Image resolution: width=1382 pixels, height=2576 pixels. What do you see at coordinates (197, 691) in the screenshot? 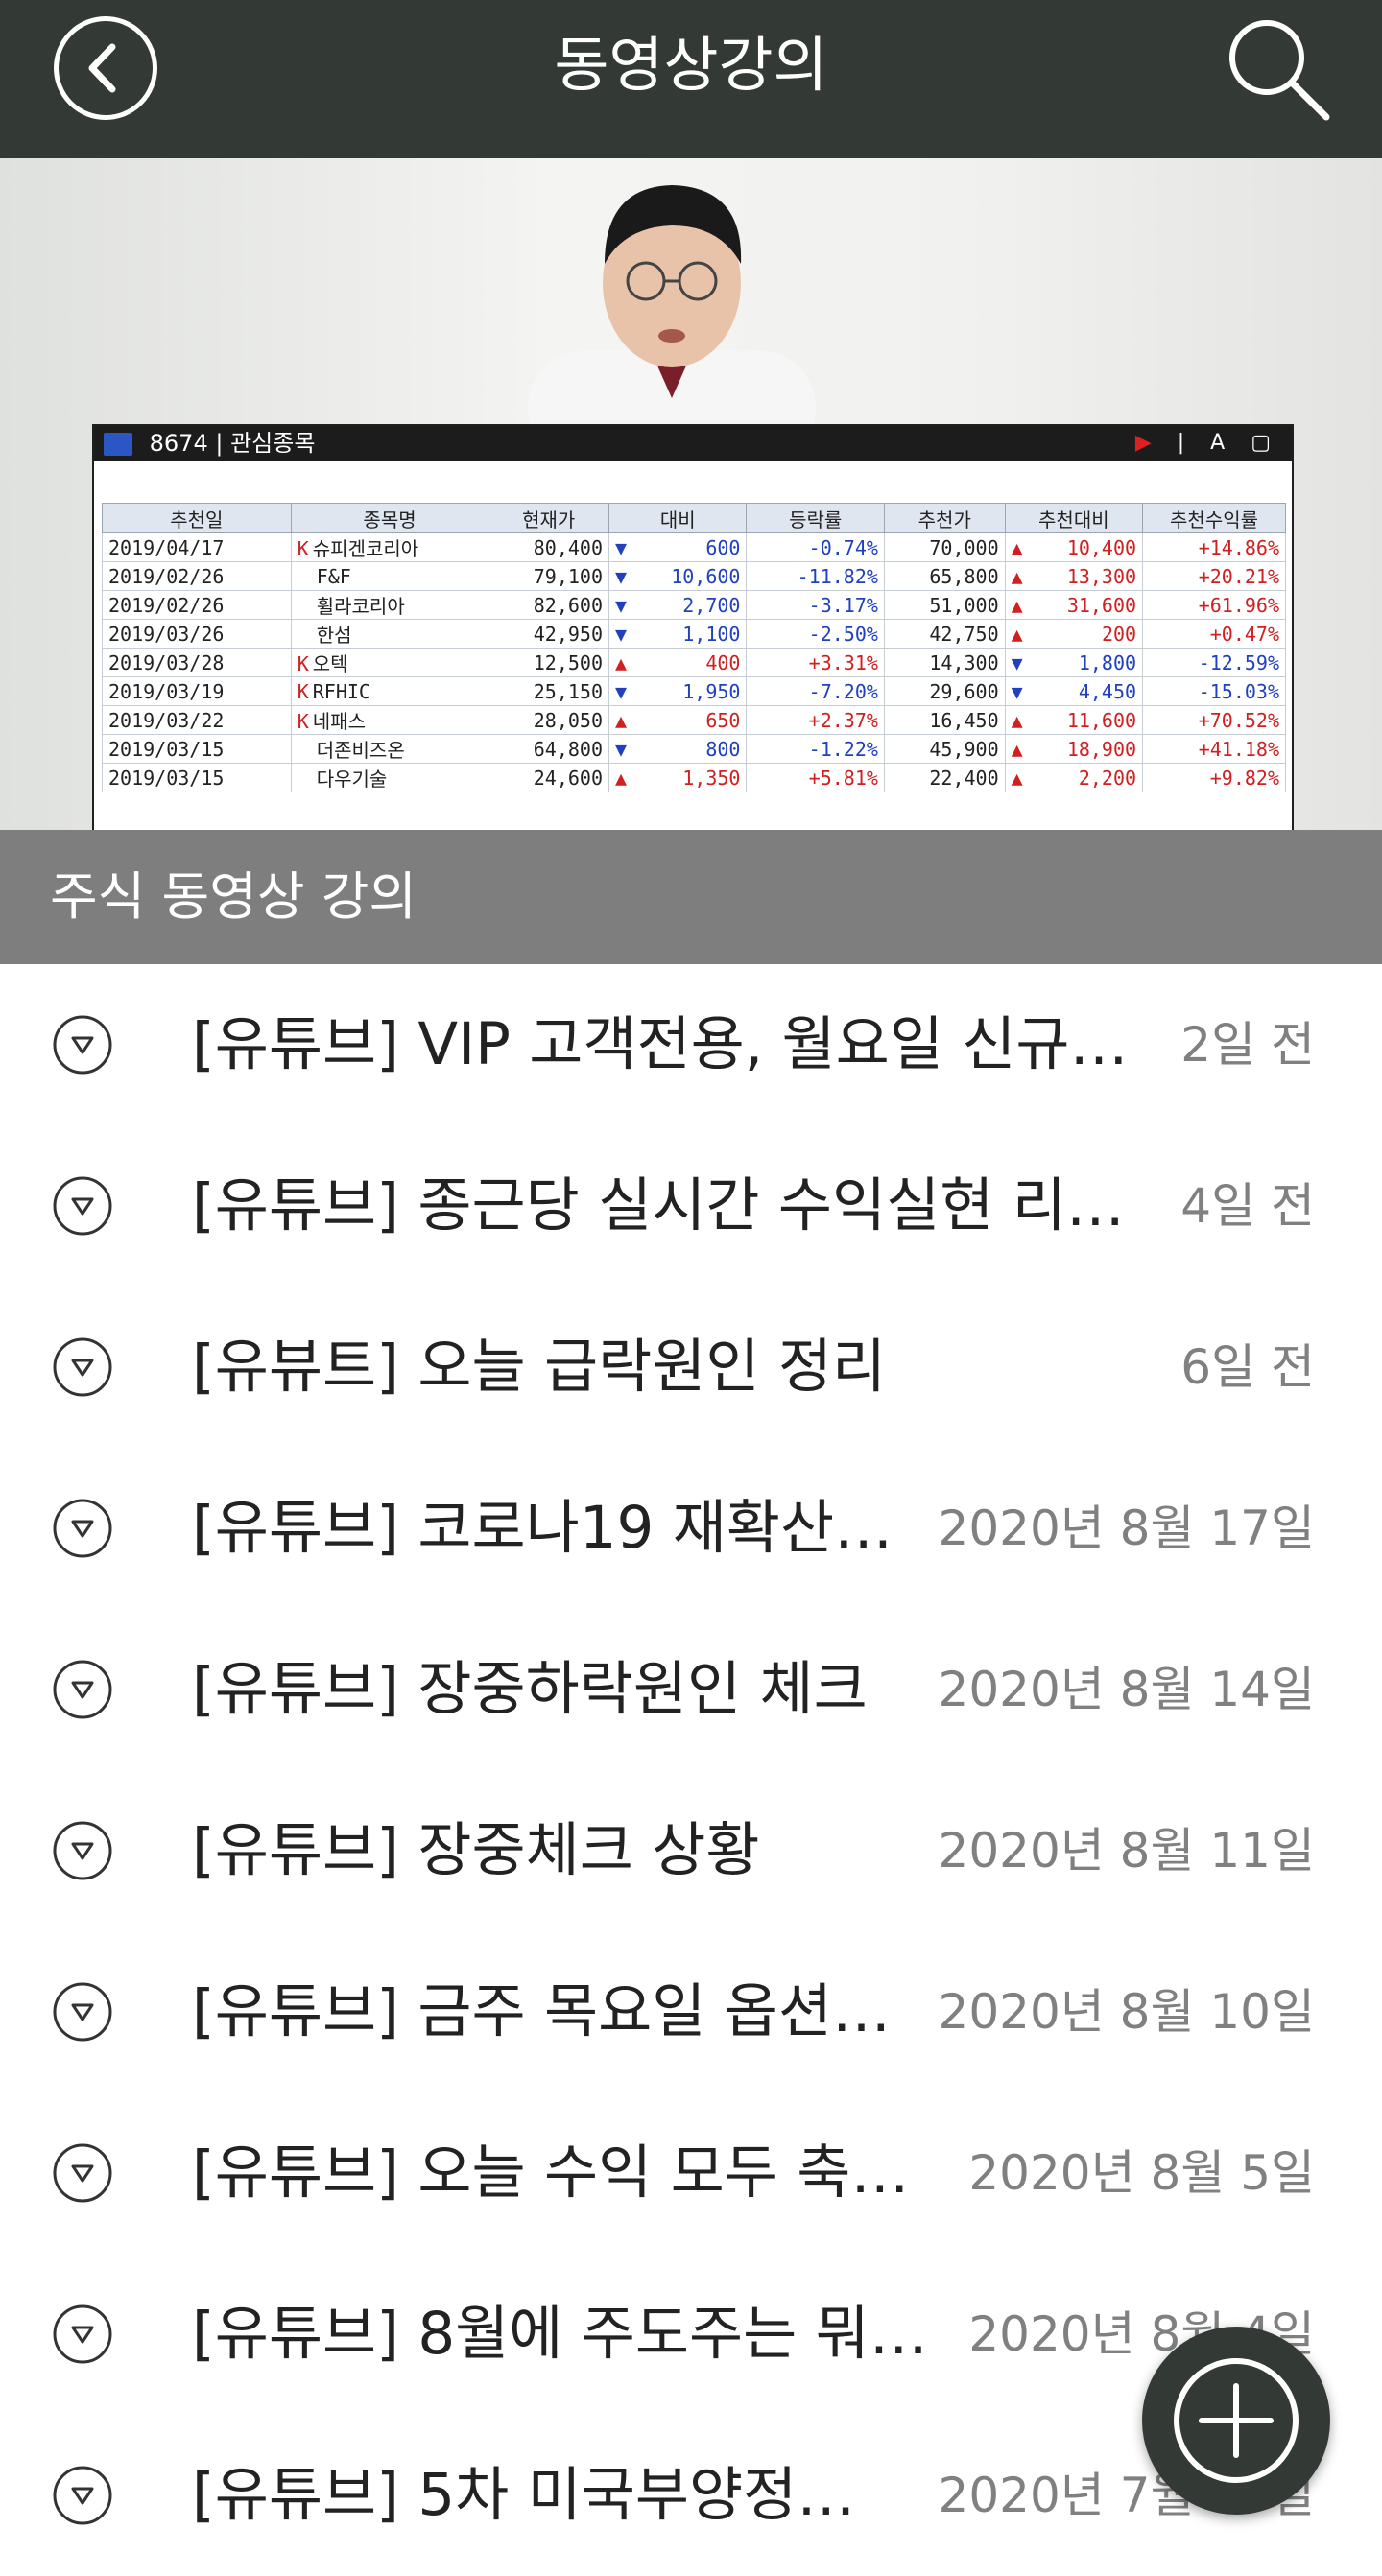
I see `stock-cell-date: 2019/03/19` at bounding box center [197, 691].